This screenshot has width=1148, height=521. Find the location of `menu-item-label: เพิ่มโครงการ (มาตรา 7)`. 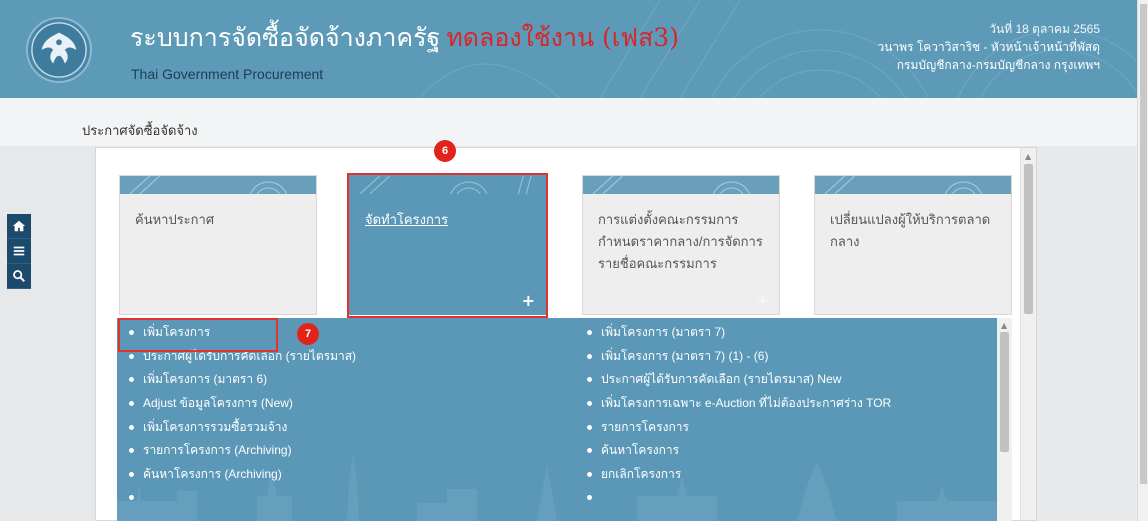

menu-item-label: เพิ่มโครงการ (มาตรา 7) is located at coordinates (663, 332).